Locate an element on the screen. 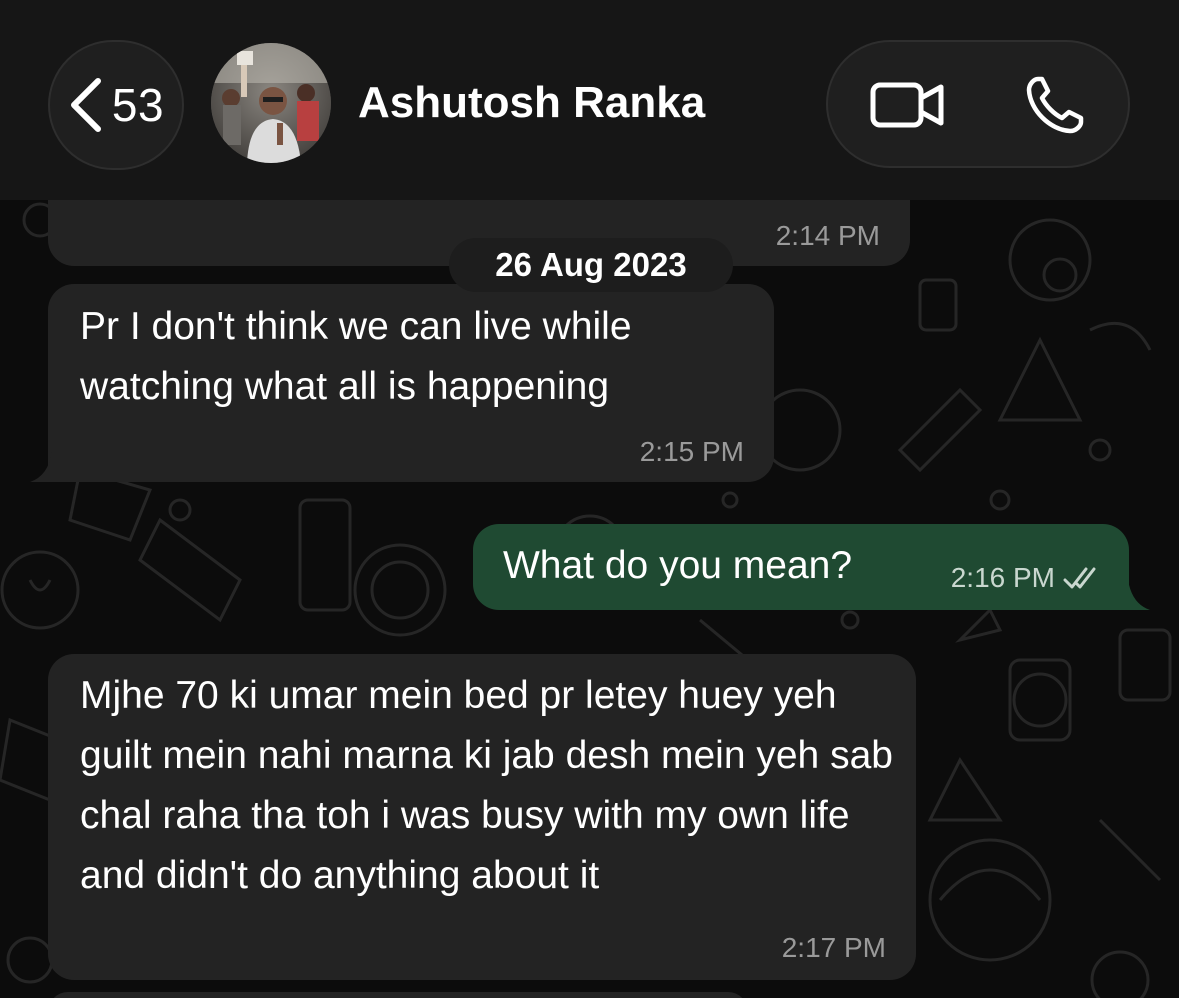 The height and width of the screenshot is (998, 1179). message-time: 2:16 PM is located at coordinates (1002, 577).